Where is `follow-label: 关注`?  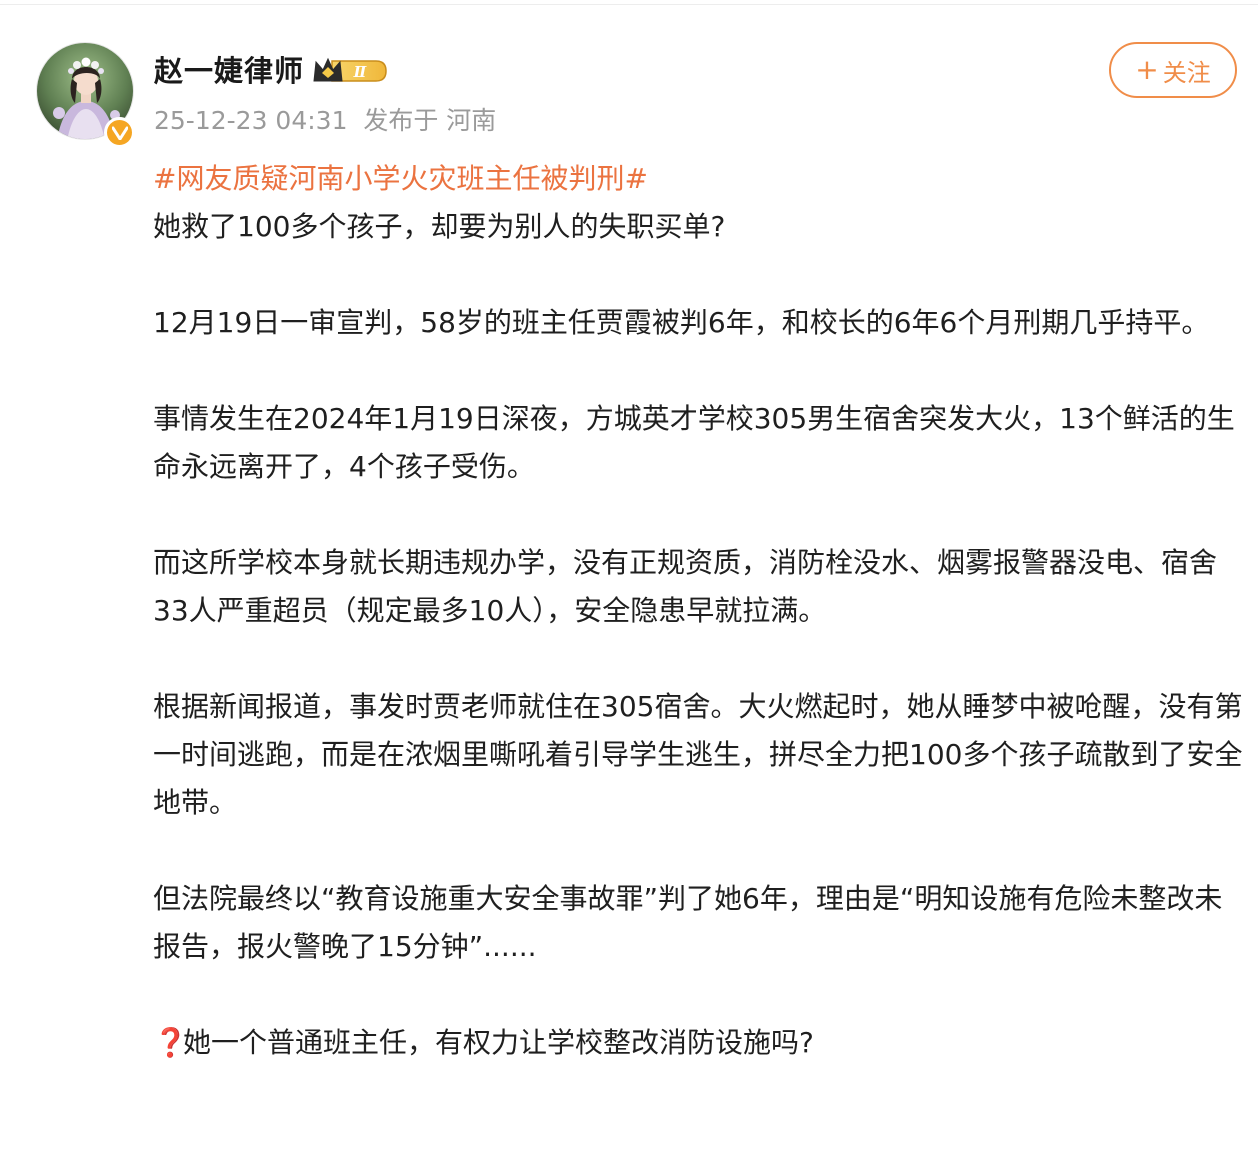 follow-label: 关注 is located at coordinates (1186, 72).